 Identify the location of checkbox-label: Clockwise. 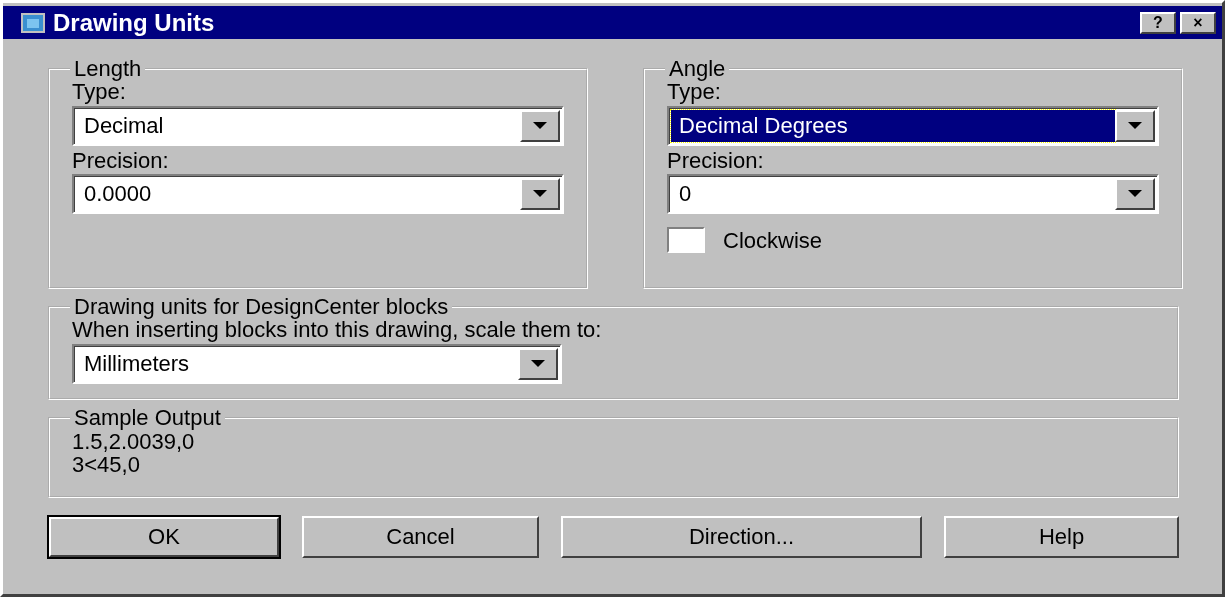
(773, 240).